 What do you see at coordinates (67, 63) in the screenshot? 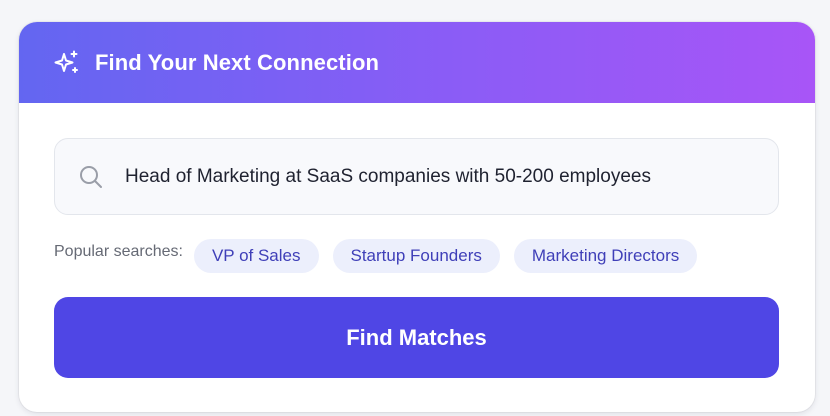
I see `sparkle-icon` at bounding box center [67, 63].